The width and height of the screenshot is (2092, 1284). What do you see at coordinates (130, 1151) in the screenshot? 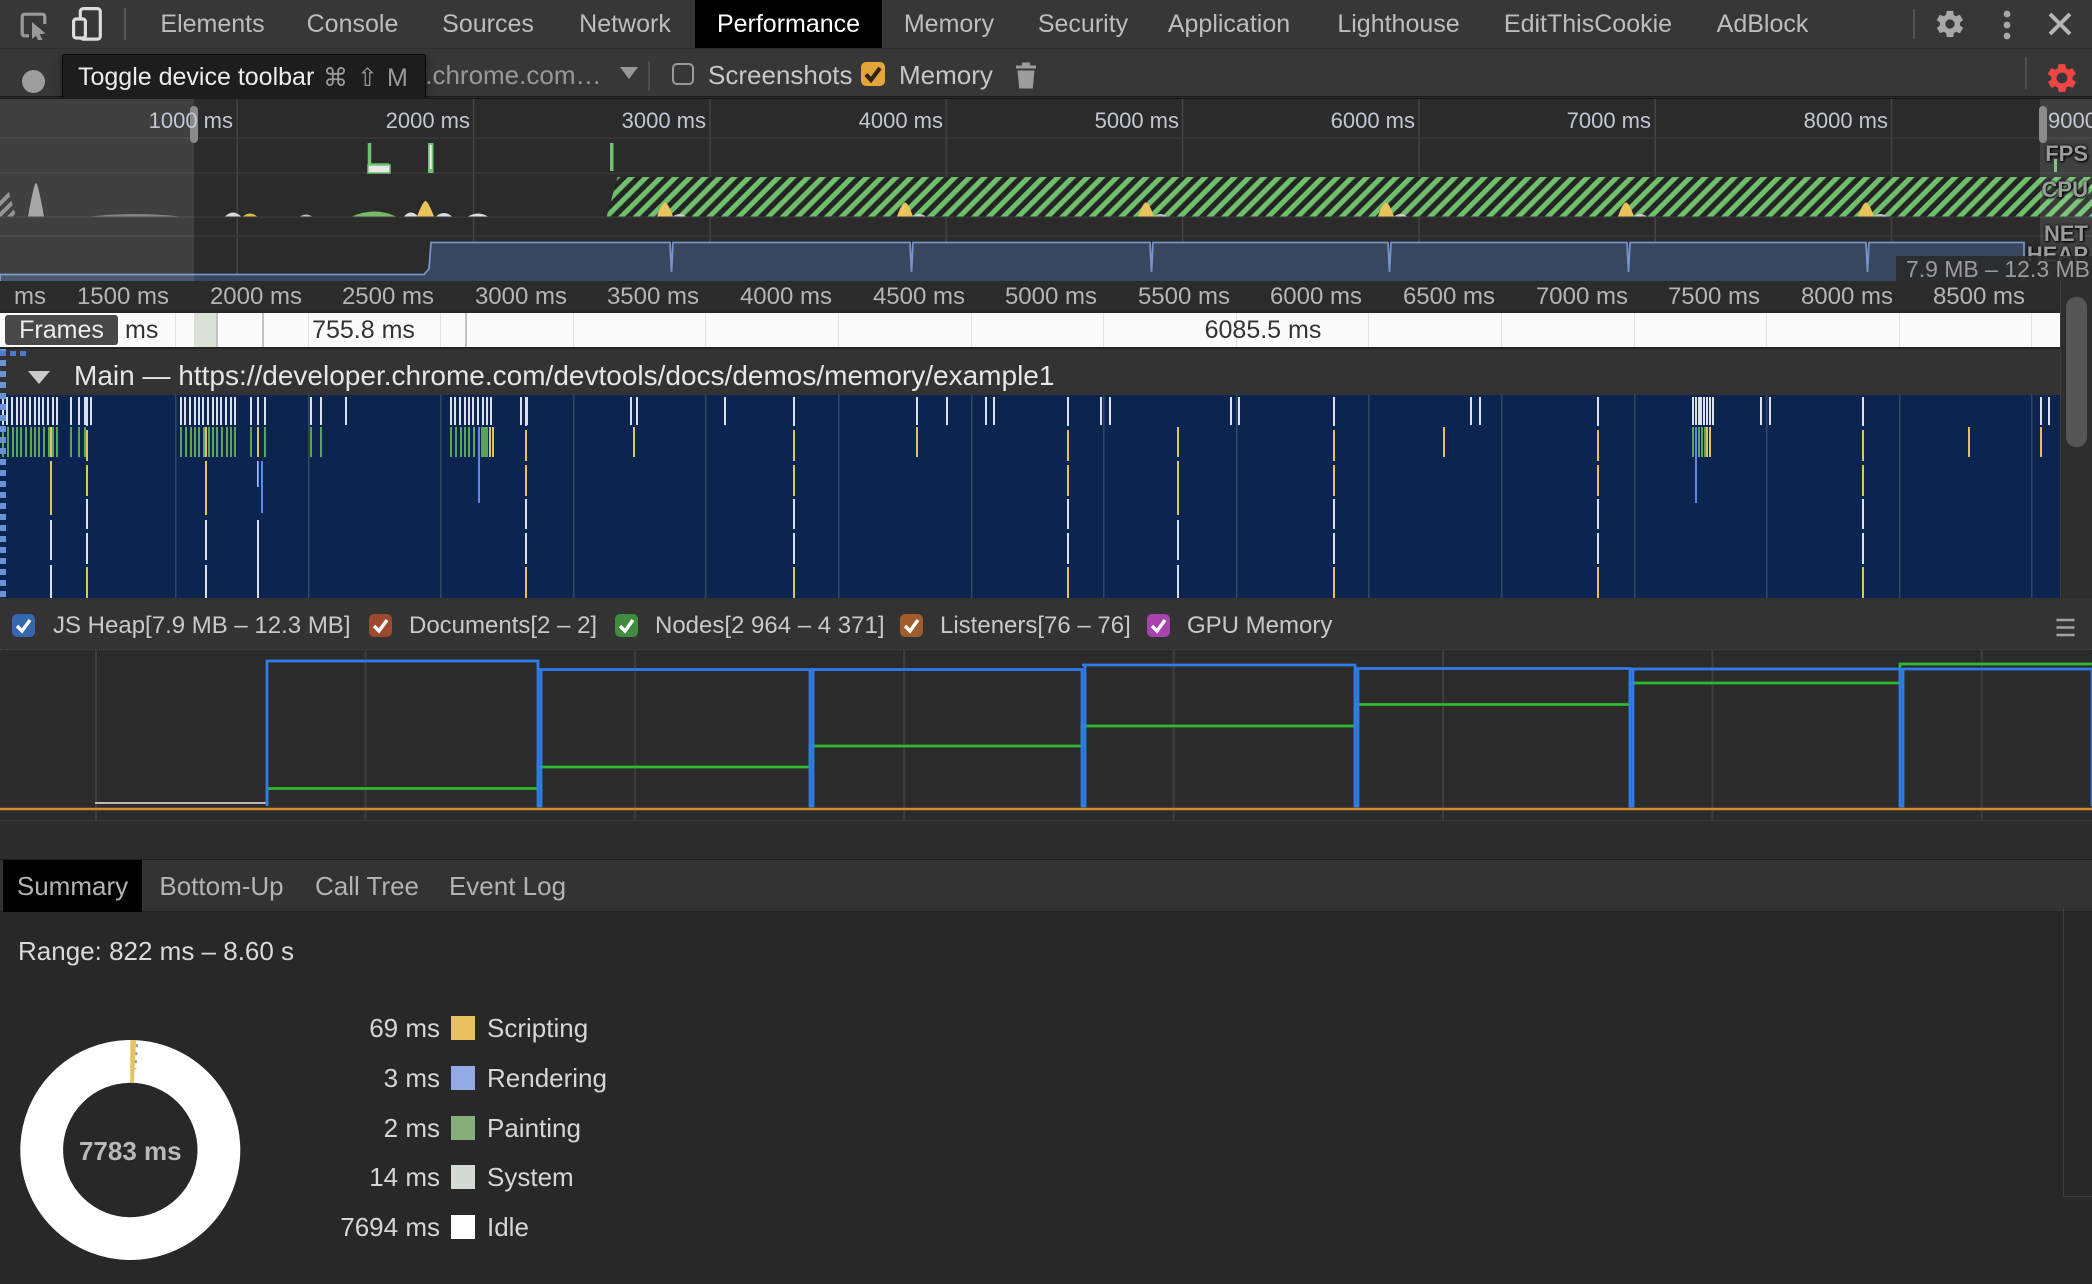
I see `svg-text: 7783 ms` at bounding box center [130, 1151].